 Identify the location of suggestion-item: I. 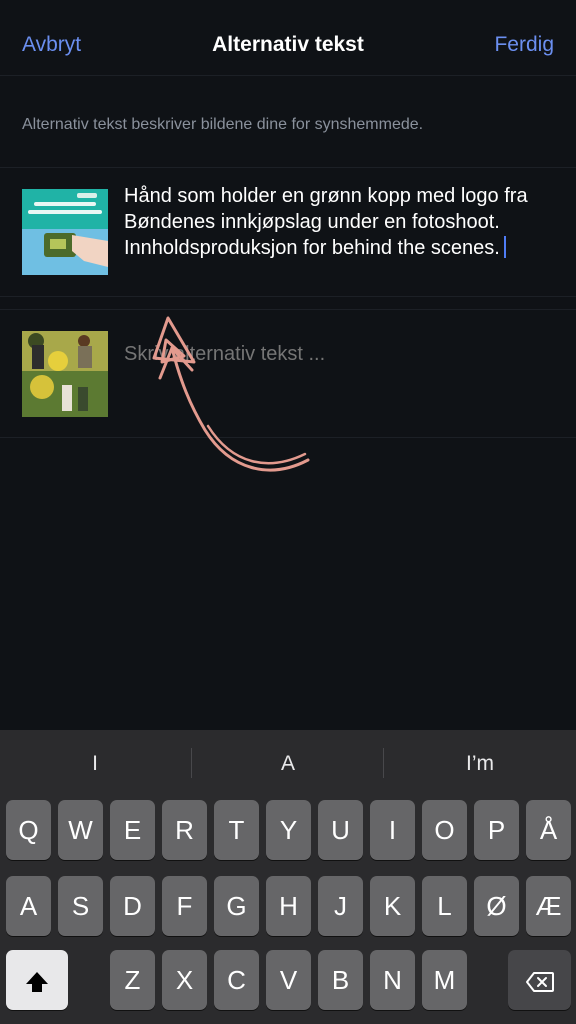
(95, 764).